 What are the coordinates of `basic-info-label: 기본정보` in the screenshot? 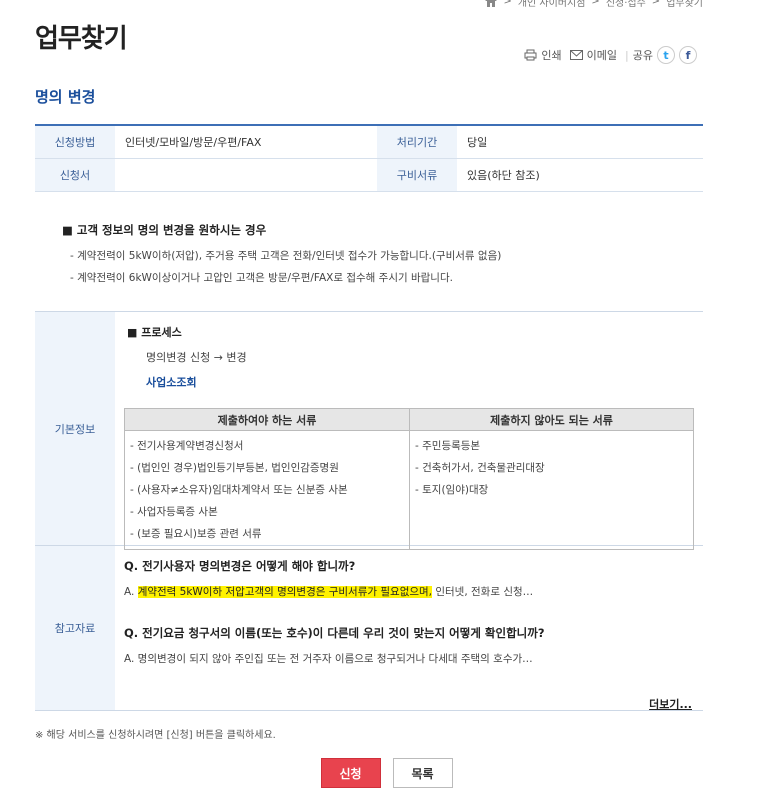 It's located at (75, 428).